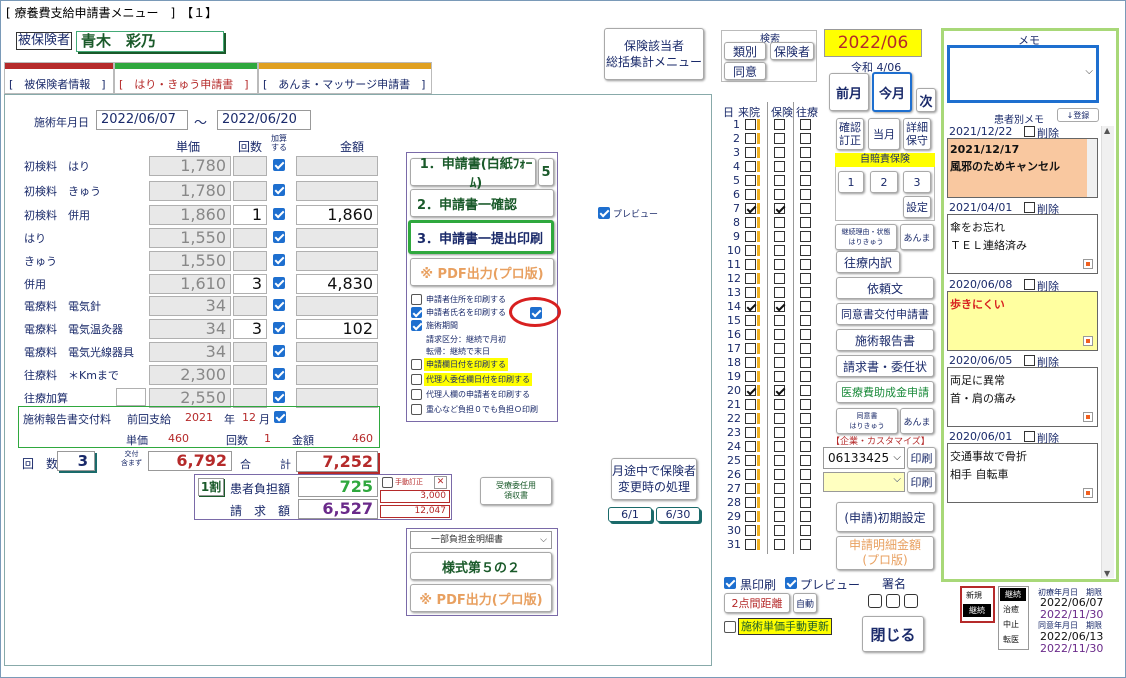 This screenshot has height=678, width=1126. I want to click on form5-pdf-button: ※ PDF出力(プロ版), so click(481, 598).